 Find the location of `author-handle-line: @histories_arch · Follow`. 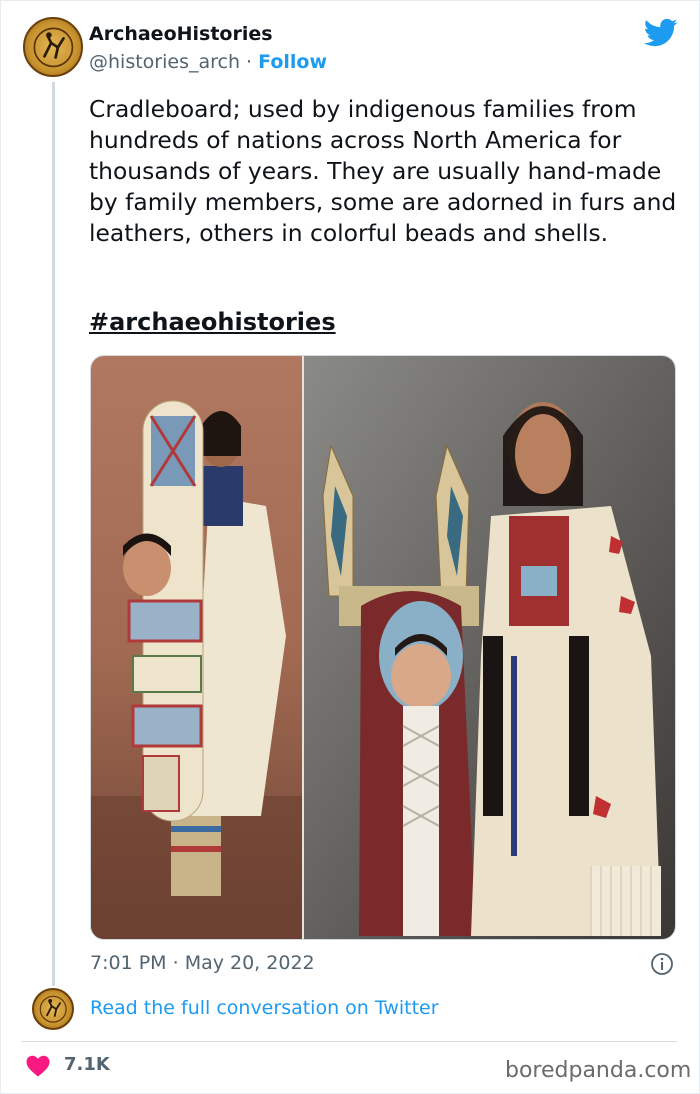

author-handle-line: @histories_arch · Follow is located at coordinates (208, 62).